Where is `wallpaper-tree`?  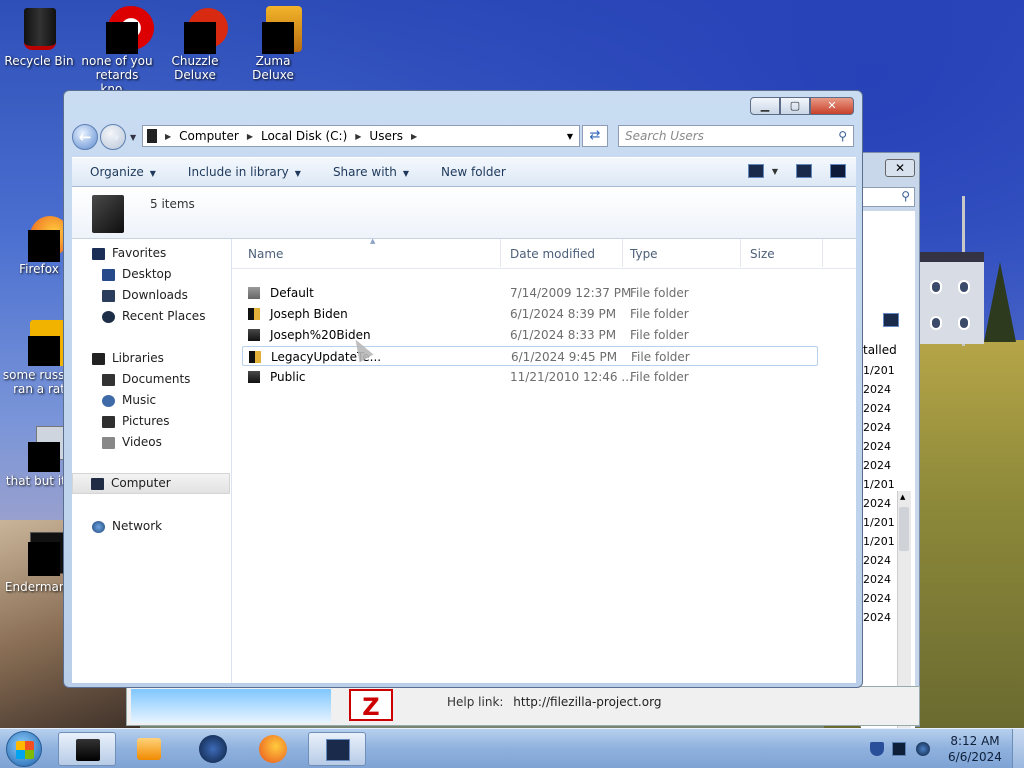 wallpaper-tree is located at coordinates (1000, 302).